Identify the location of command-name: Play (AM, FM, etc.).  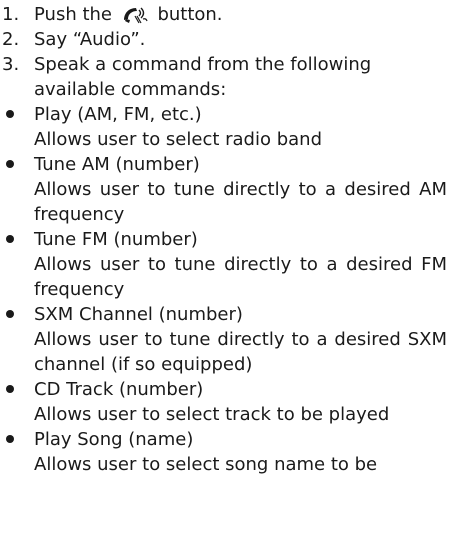
(118, 114).